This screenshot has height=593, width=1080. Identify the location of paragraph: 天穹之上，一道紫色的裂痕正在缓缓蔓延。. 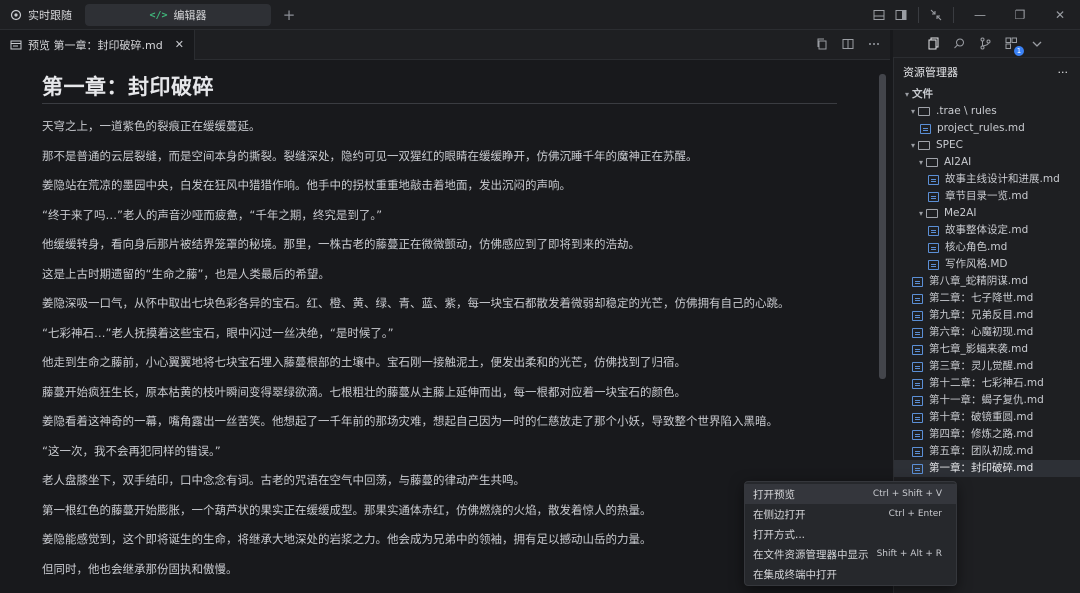
(151, 126).